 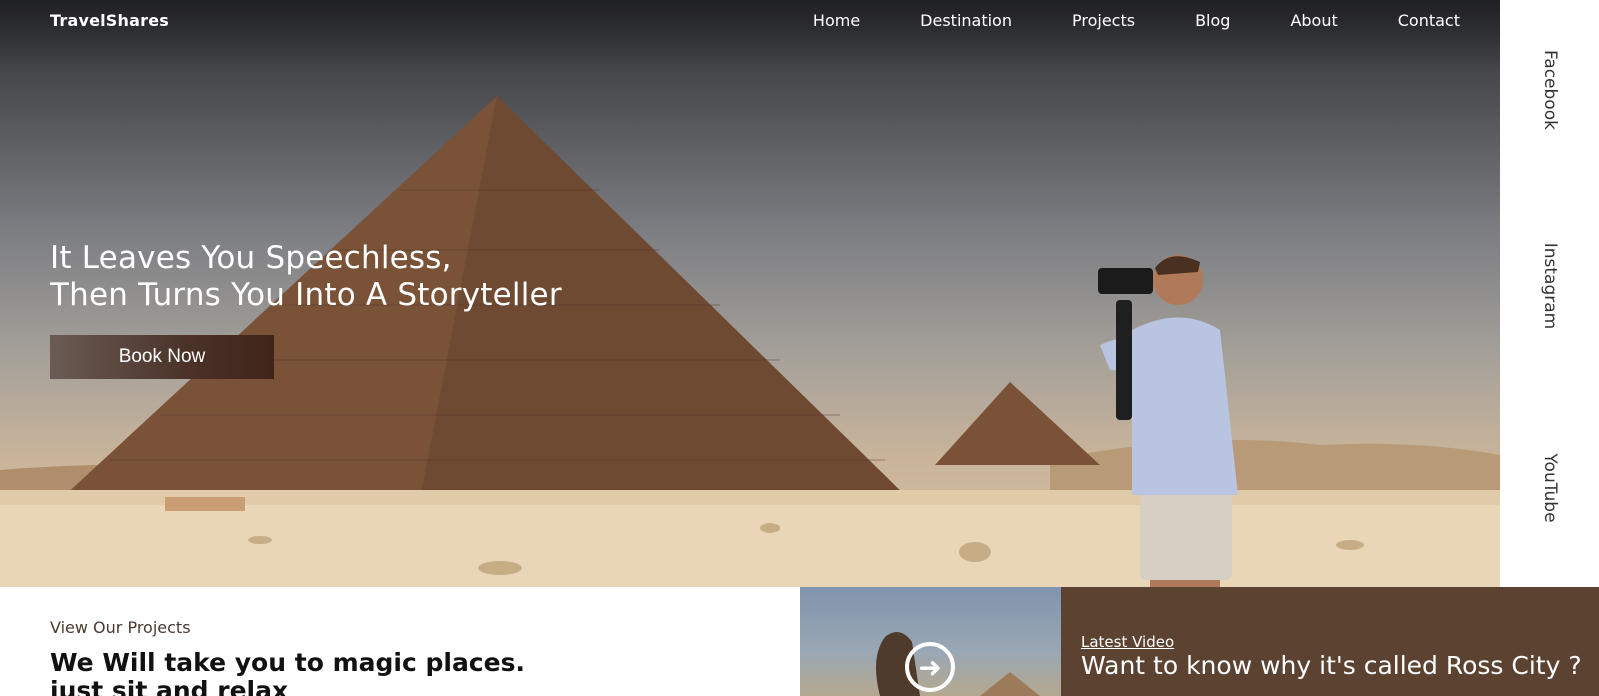 What do you see at coordinates (109, 20) in the screenshot?
I see `brand-logo: TravelShares` at bounding box center [109, 20].